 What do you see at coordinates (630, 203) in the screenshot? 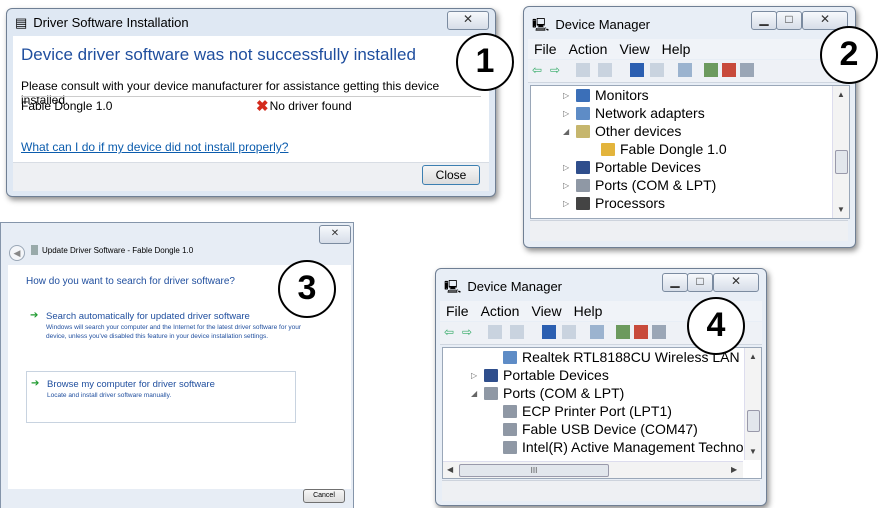
I see `tree-item-label: Processors` at bounding box center [630, 203].